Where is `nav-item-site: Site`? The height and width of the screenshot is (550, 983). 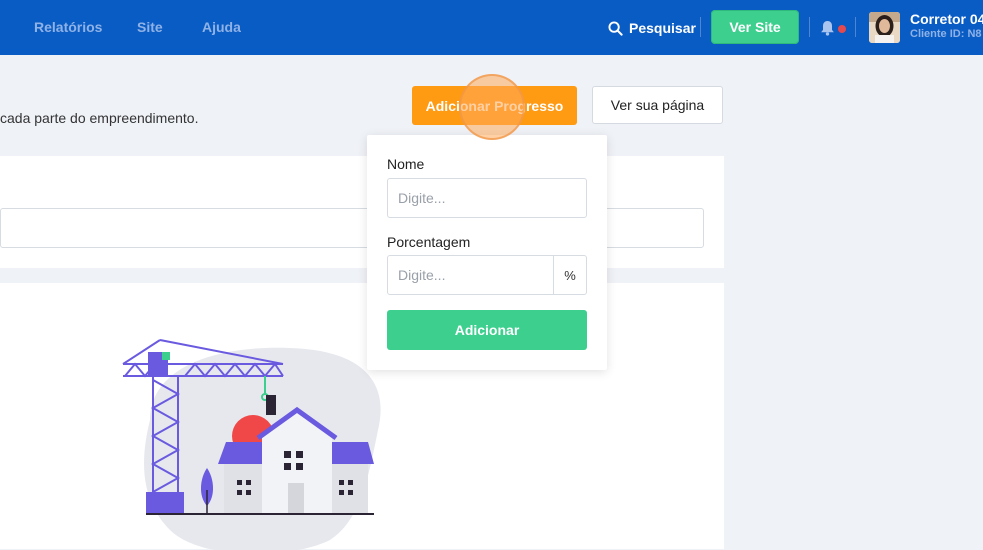
nav-item-site: Site is located at coordinates (150, 27).